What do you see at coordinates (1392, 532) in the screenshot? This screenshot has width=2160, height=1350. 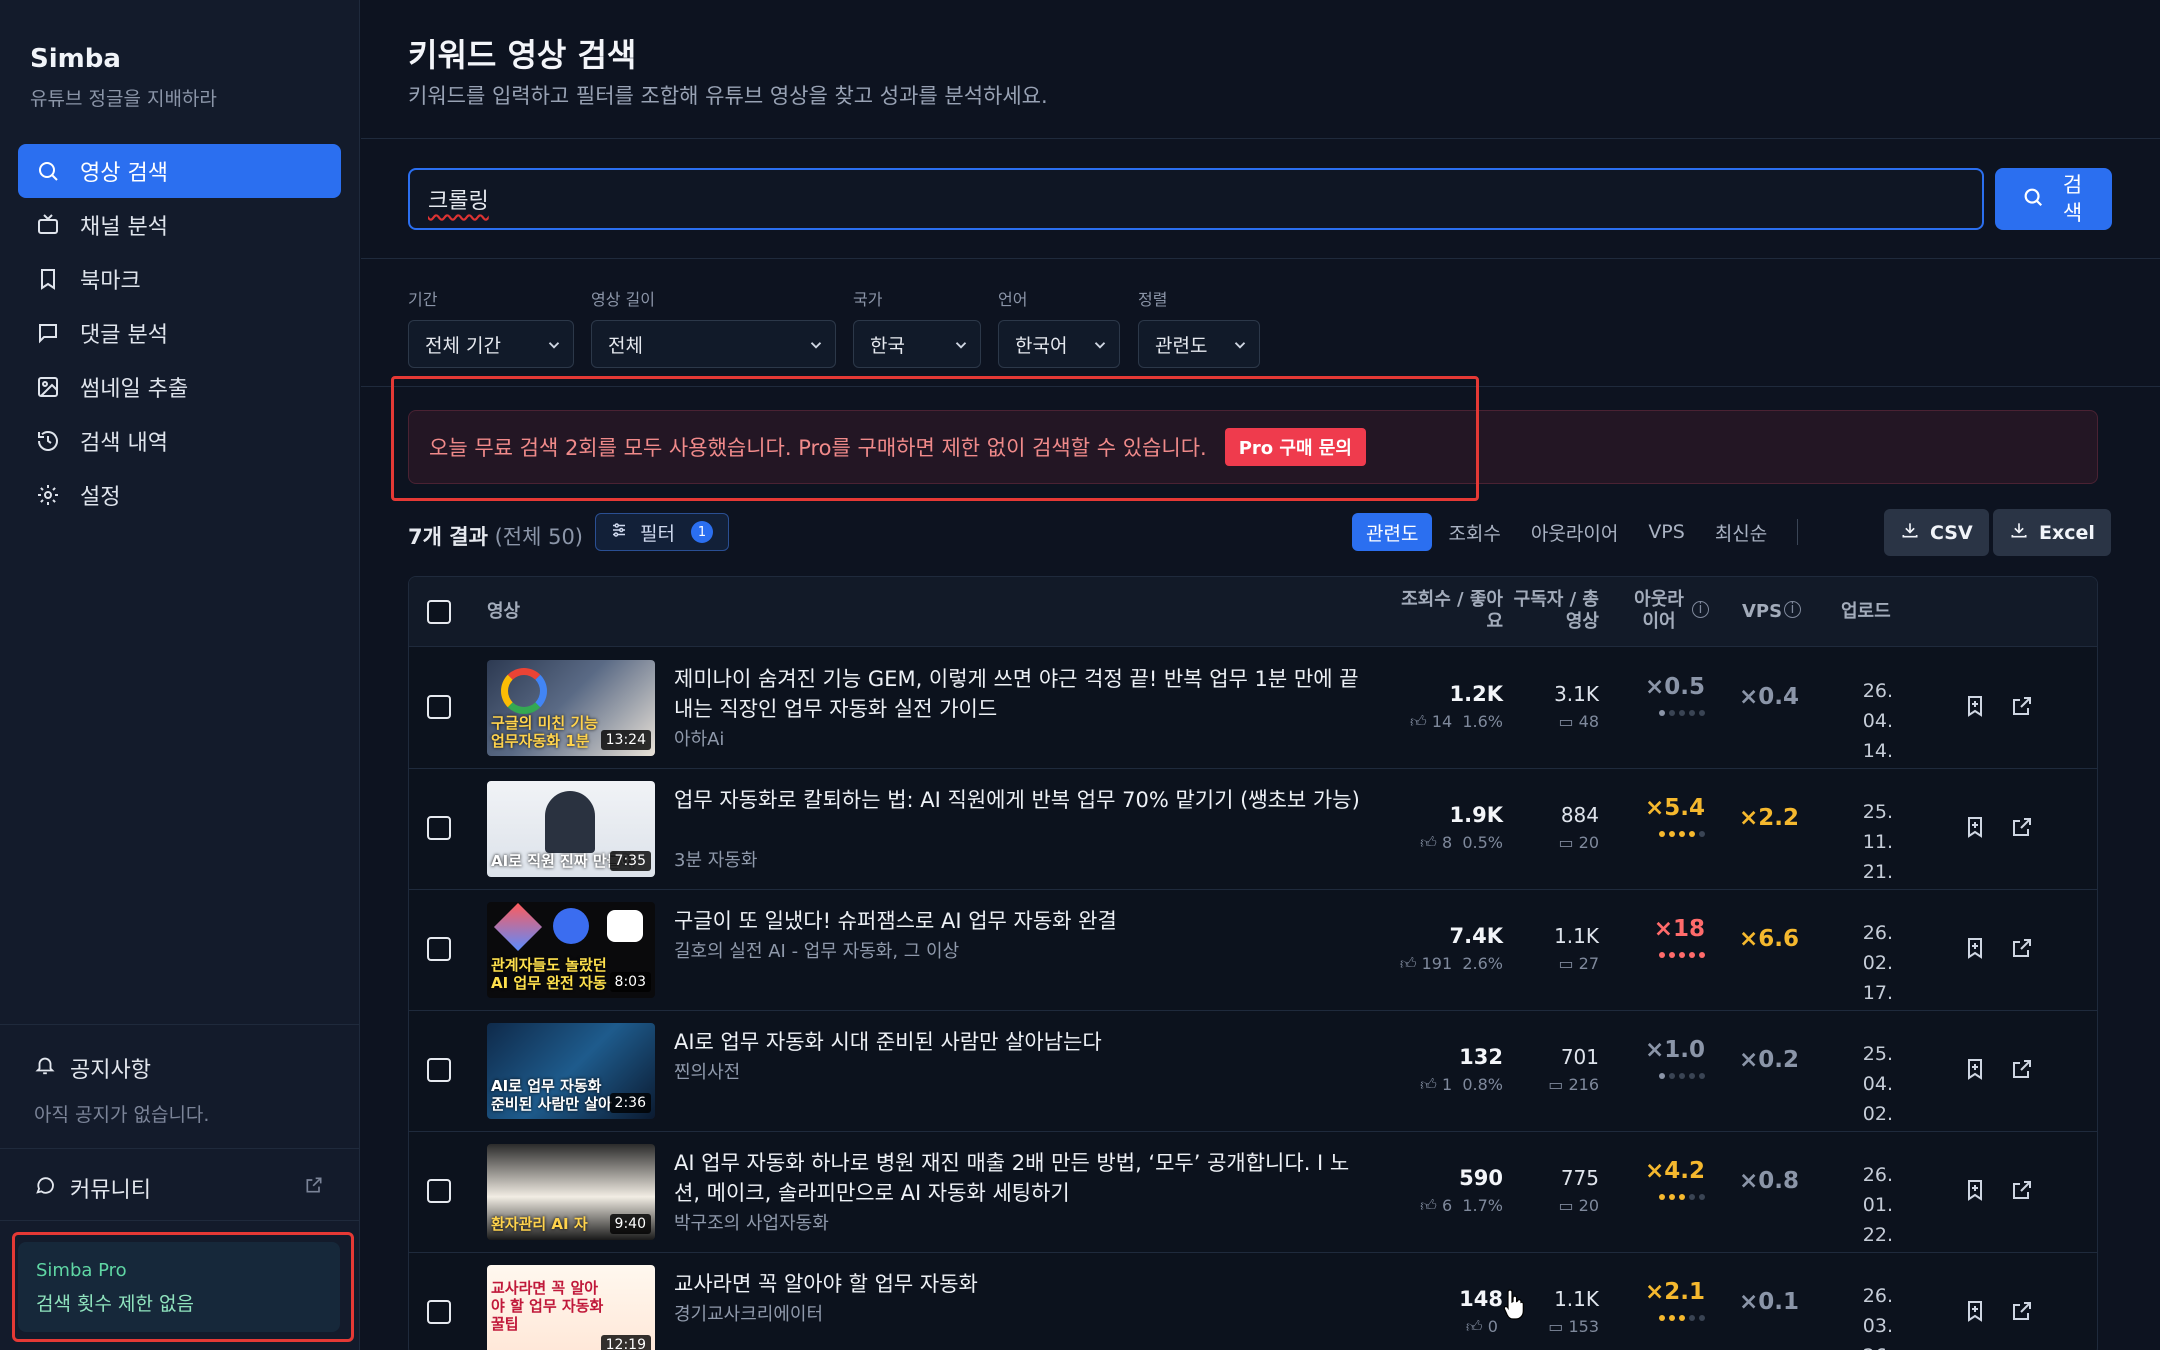 I see `sort-tab-relevance: 관련도` at bounding box center [1392, 532].